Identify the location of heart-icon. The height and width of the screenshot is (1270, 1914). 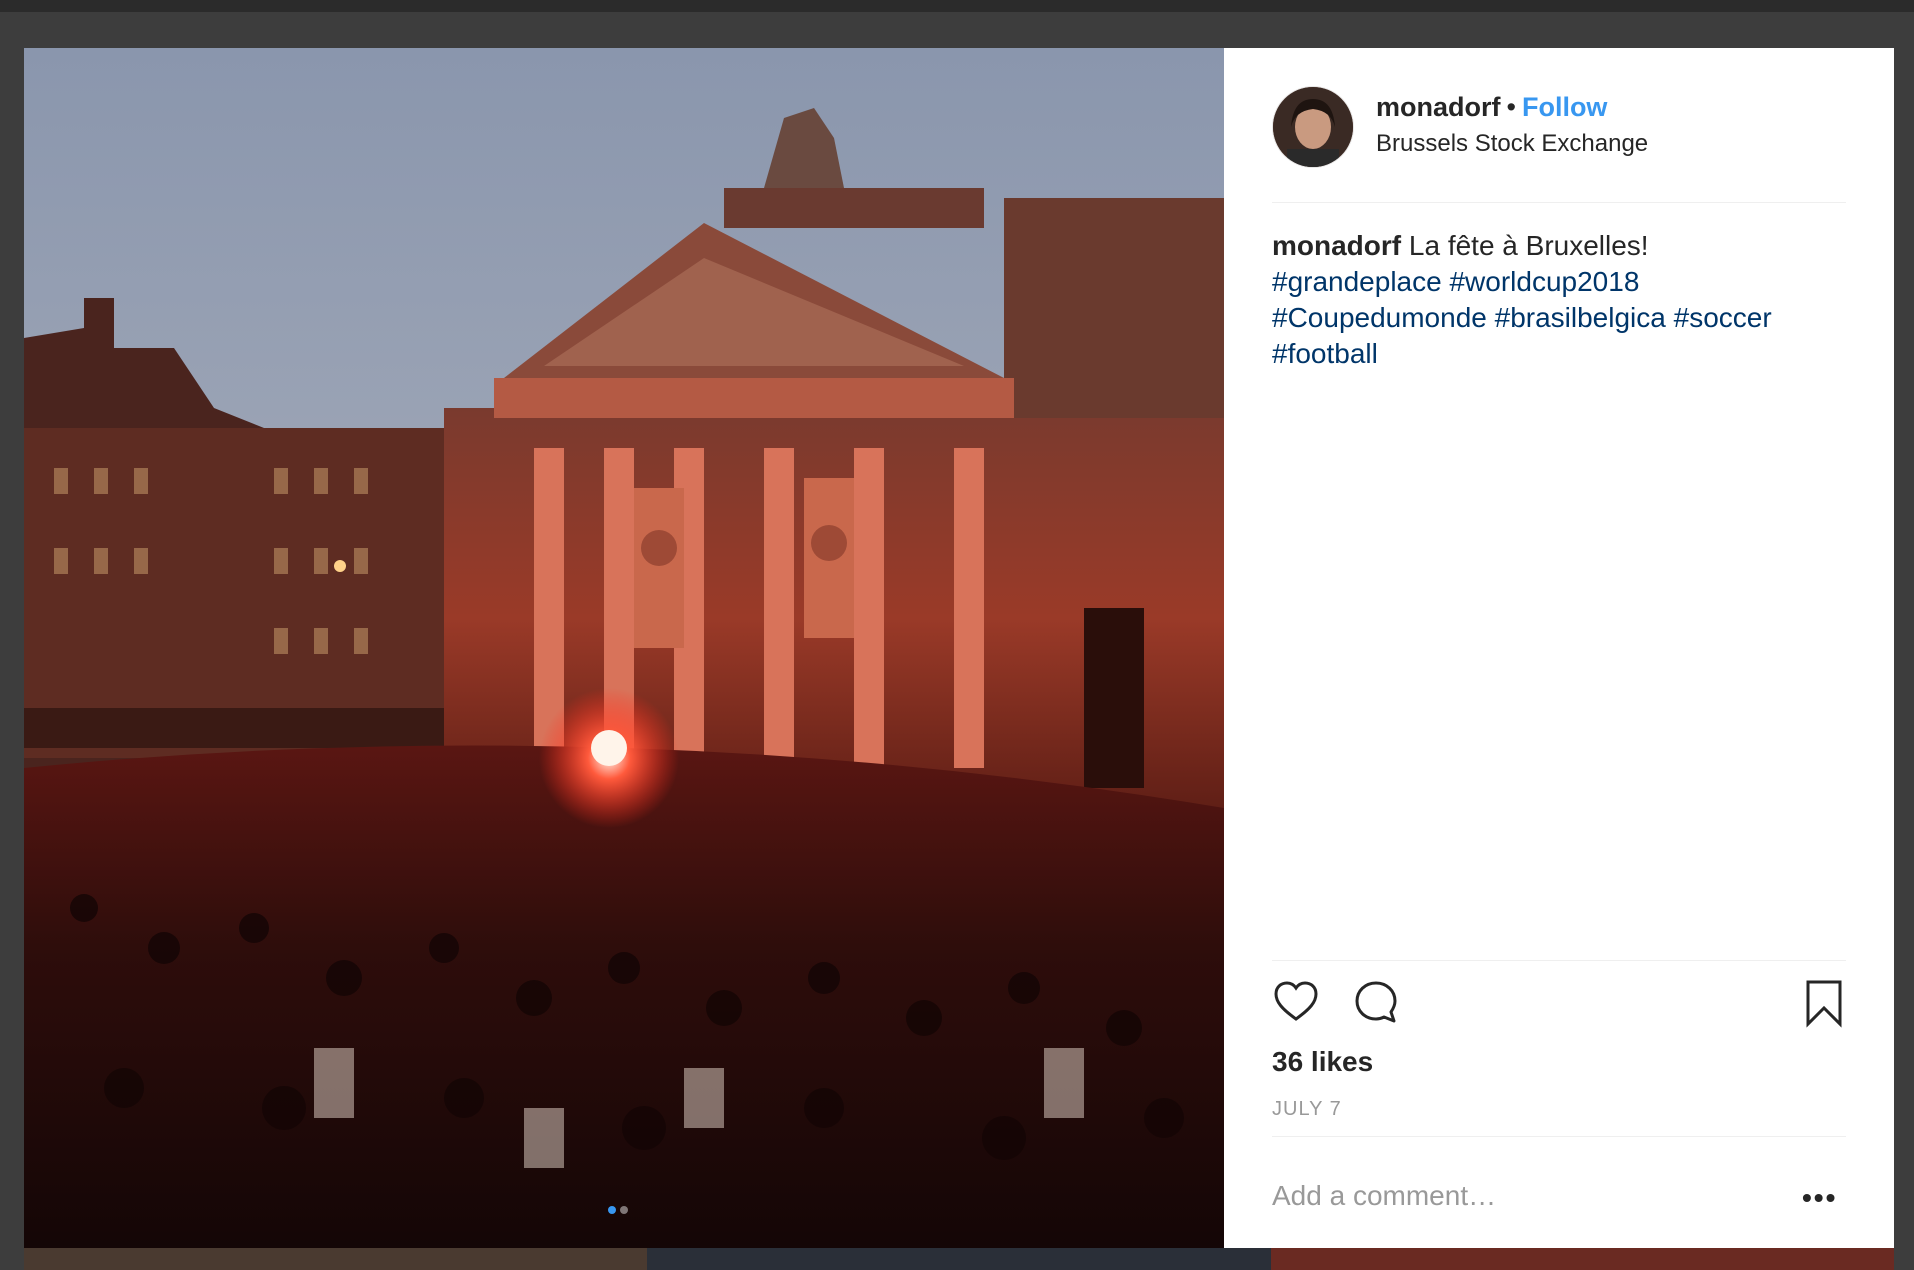
(1296, 1004).